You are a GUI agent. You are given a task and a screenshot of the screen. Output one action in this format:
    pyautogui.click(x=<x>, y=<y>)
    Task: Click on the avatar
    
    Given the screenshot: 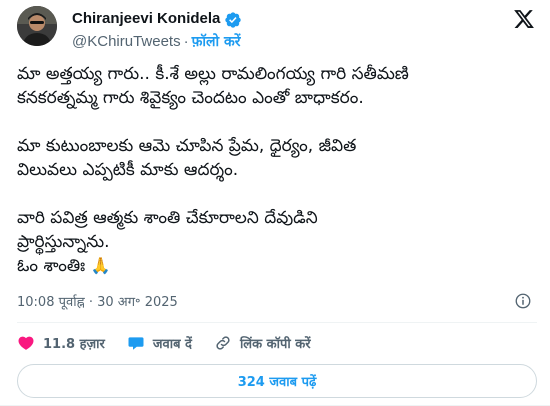 What is the action you would take?
    pyautogui.click(x=37, y=26)
    